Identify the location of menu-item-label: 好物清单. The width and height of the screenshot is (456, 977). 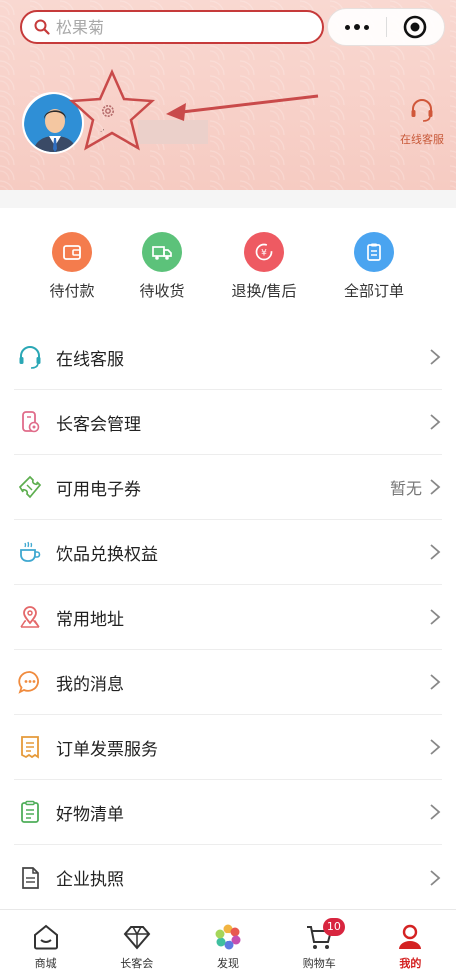
(90, 814).